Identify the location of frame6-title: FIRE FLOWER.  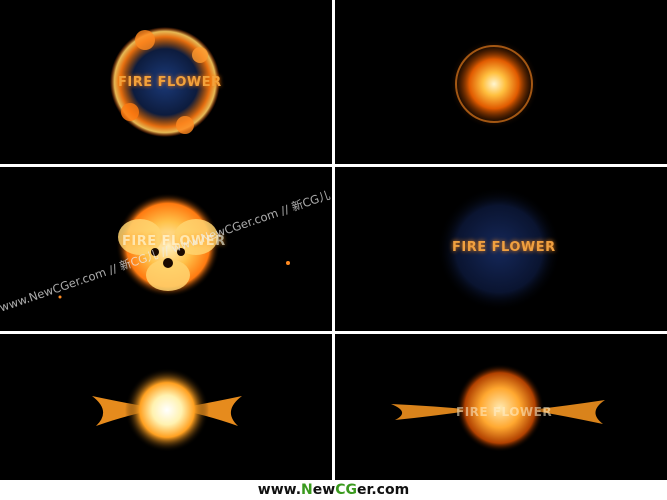
(504, 412).